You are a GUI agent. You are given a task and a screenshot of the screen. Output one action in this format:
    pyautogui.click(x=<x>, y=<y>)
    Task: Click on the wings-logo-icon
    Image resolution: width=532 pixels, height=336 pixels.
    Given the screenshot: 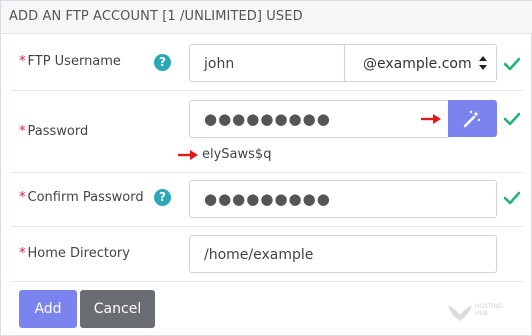 What is the action you would take?
    pyautogui.click(x=460, y=313)
    